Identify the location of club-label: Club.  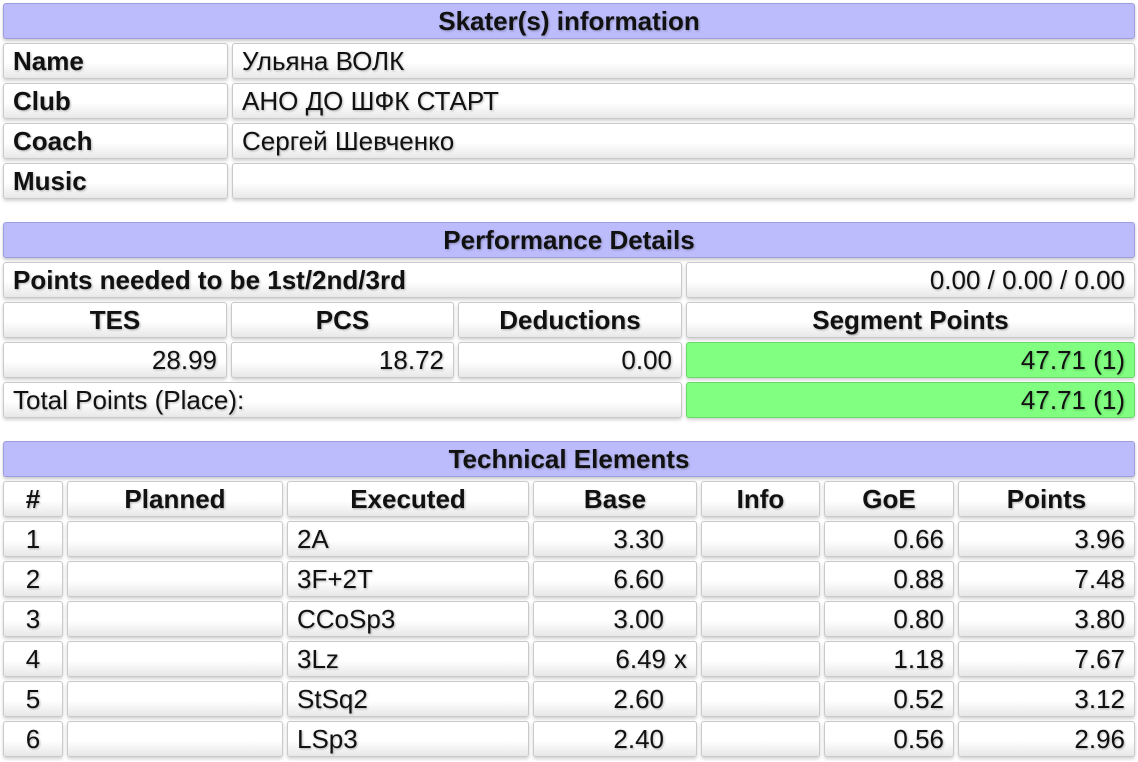
(115, 101).